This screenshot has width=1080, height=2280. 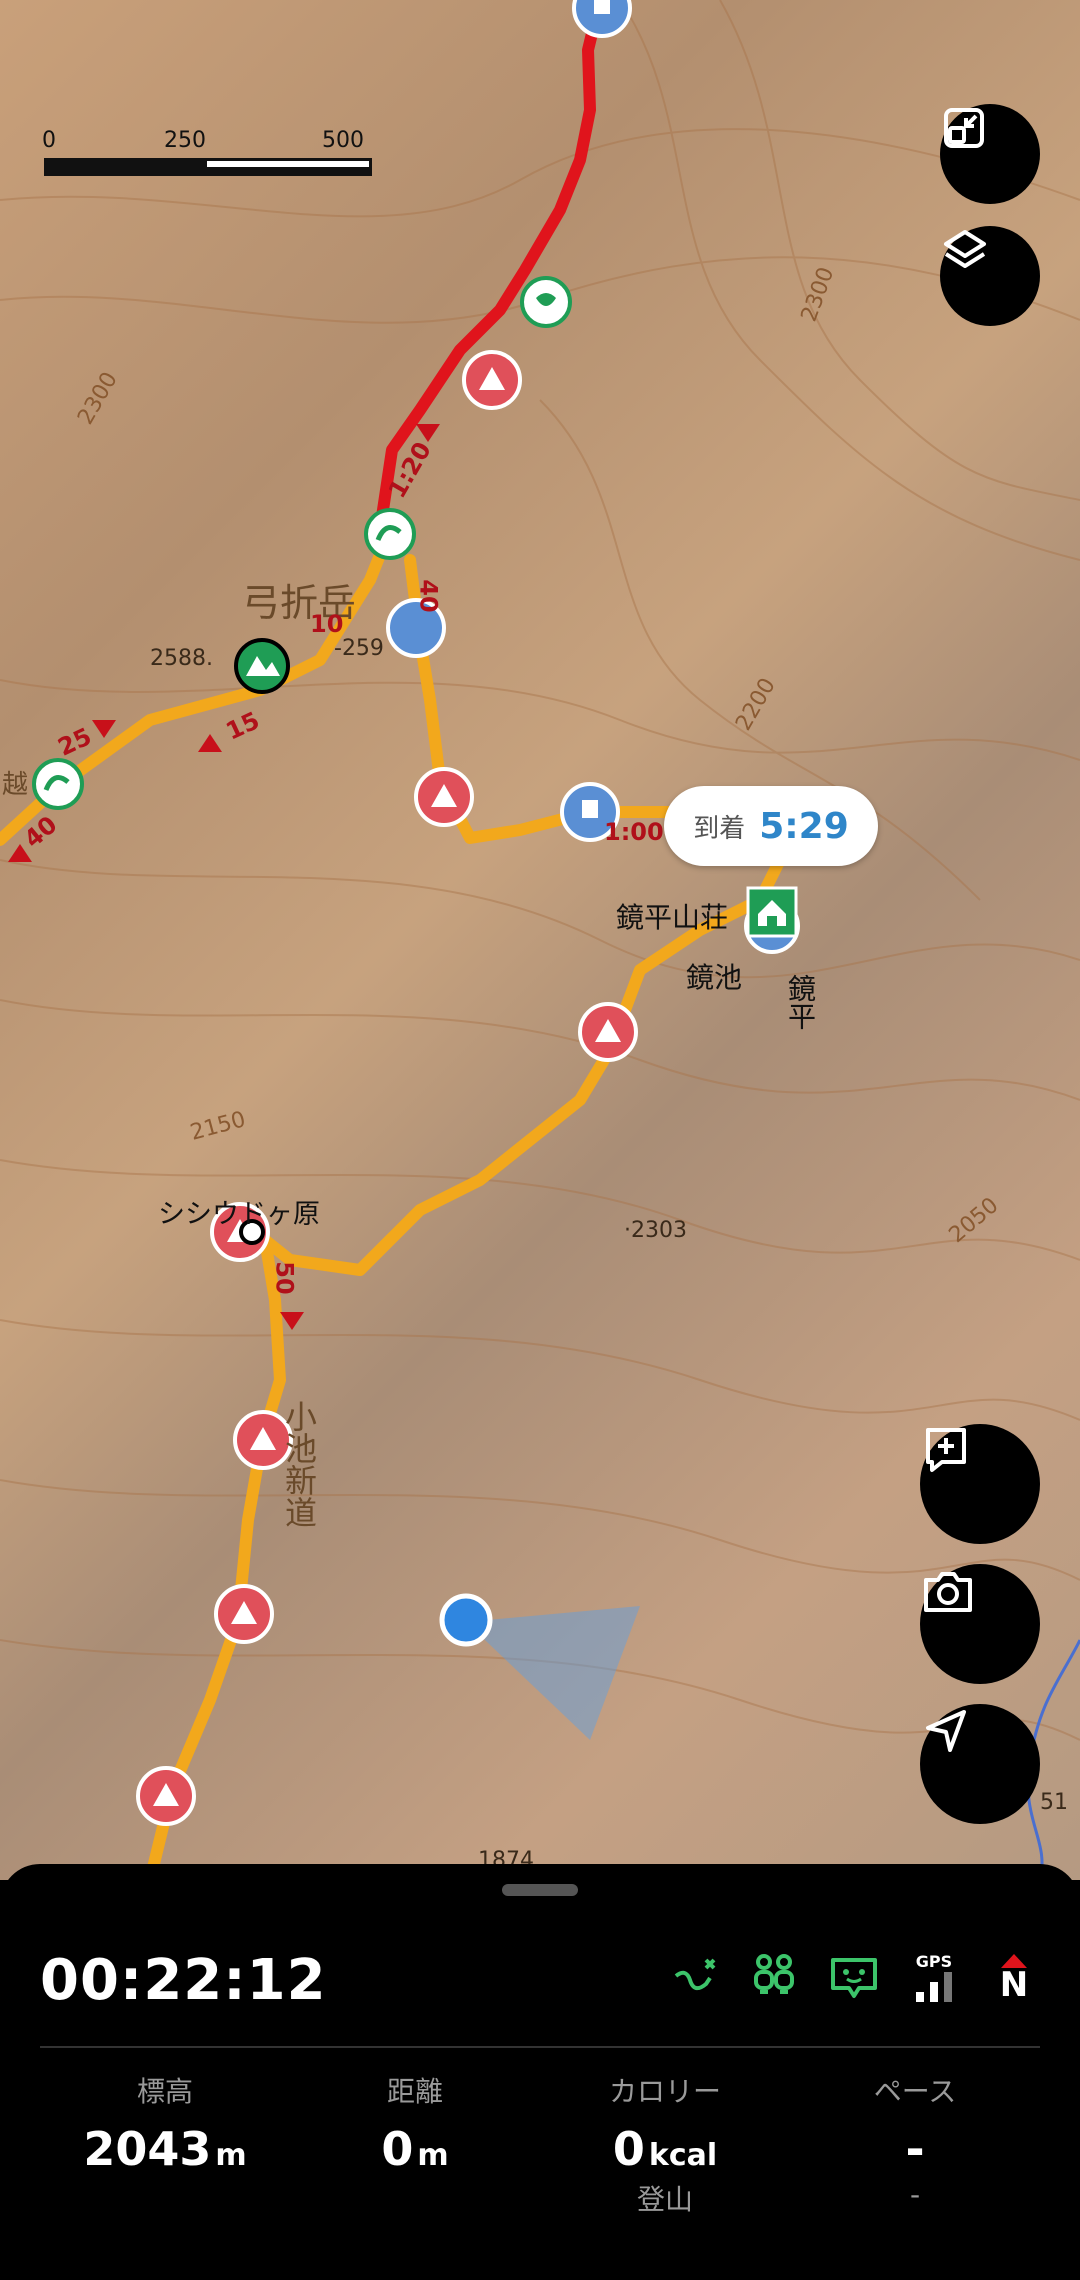 What do you see at coordinates (980, 1624) in the screenshot?
I see `camera-button` at bounding box center [980, 1624].